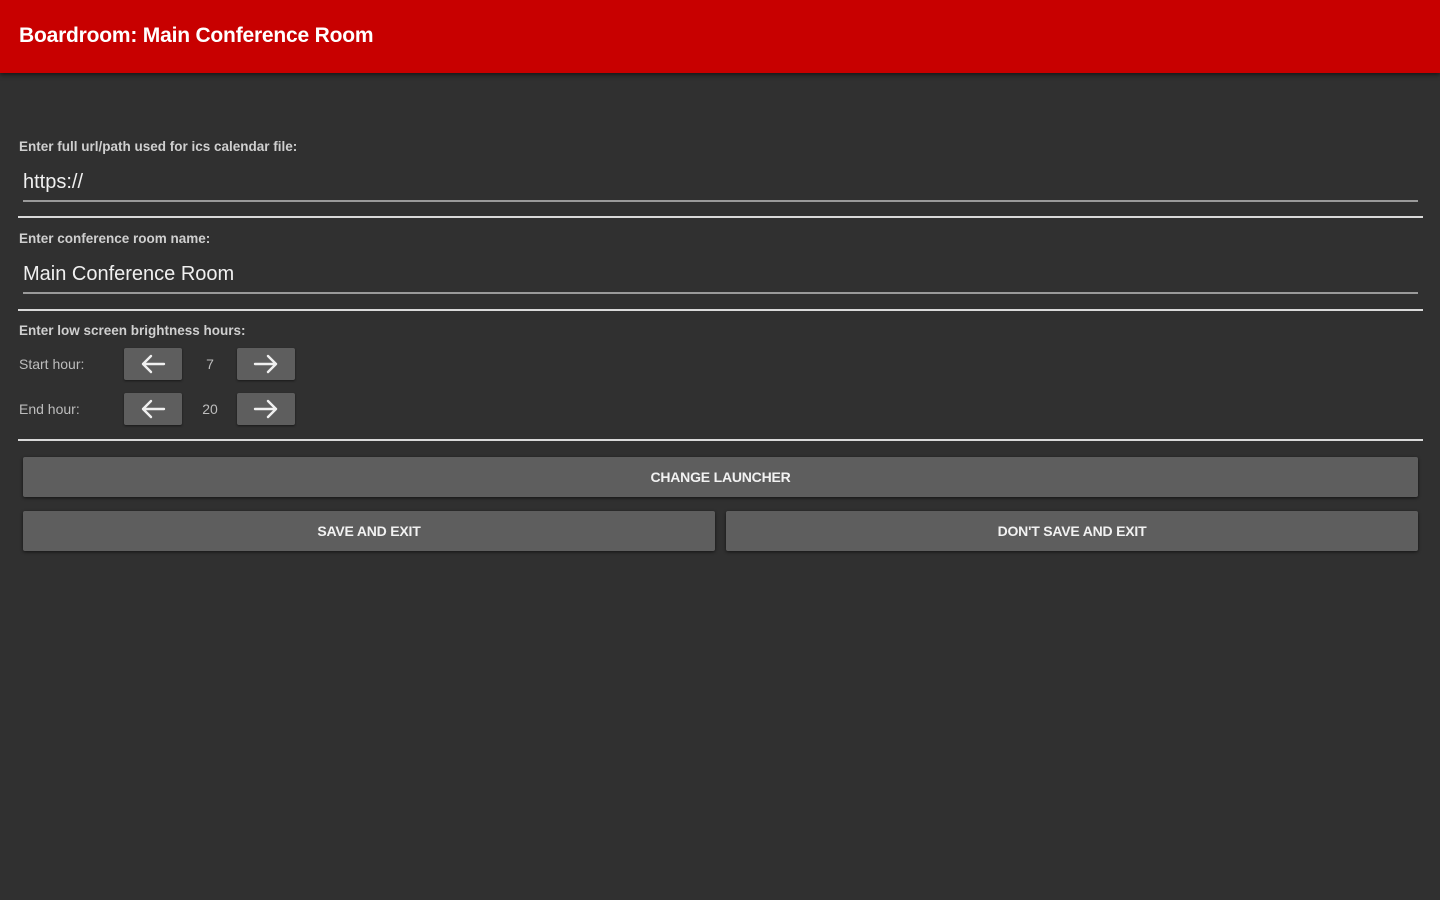  I want to click on room-name-input, so click(720, 274).